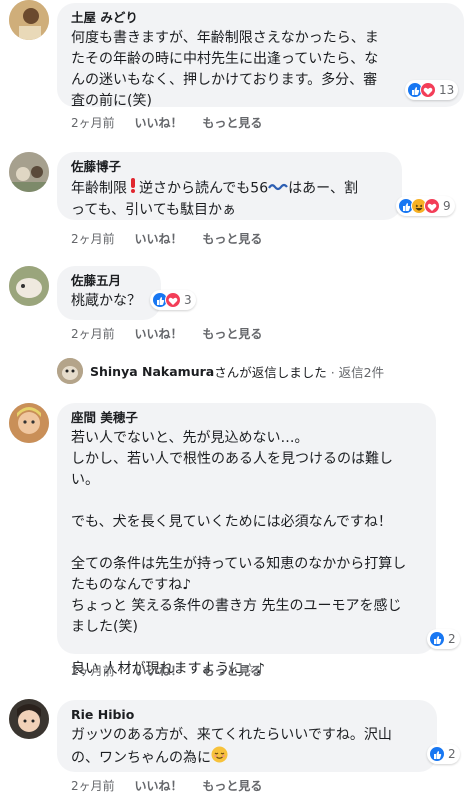 This screenshot has width=473, height=800. What do you see at coordinates (261, 17) in the screenshot?
I see `comment-author: 土屋 みどり` at bounding box center [261, 17].